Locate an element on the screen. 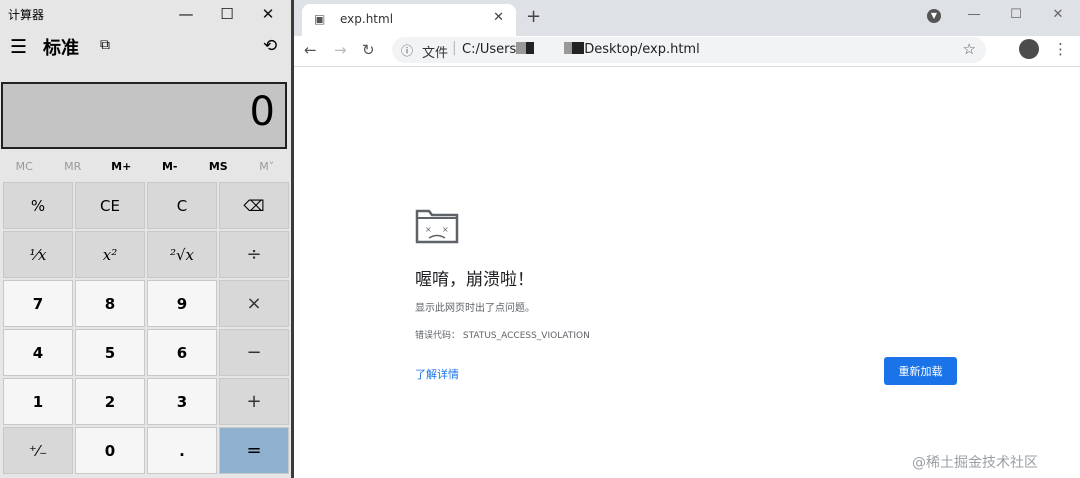 The image size is (1080, 478). browser-minimize-button: — is located at coordinates (974, 14).